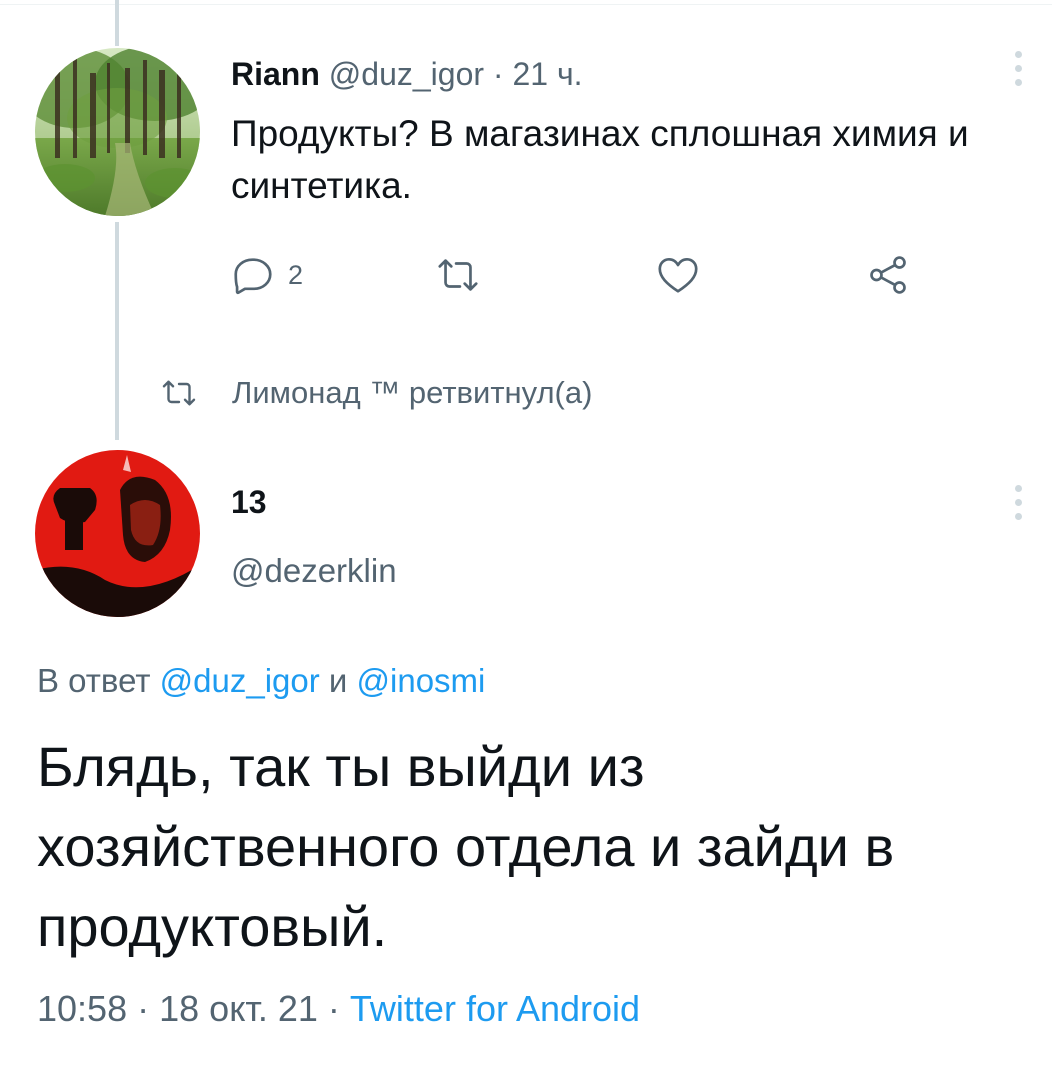 This screenshot has width=1052, height=1065. What do you see at coordinates (575, 275) in the screenshot?
I see `tweet-action-bar: 2` at bounding box center [575, 275].